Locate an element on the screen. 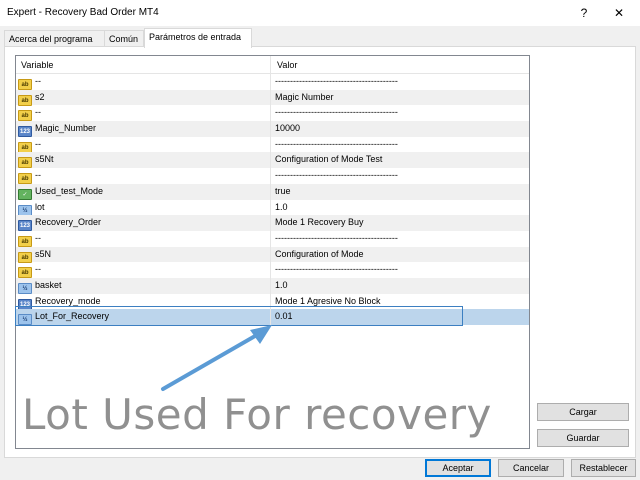 Image resolution: width=640 pixels, height=480 pixels. save-button: Guardar is located at coordinates (583, 438).